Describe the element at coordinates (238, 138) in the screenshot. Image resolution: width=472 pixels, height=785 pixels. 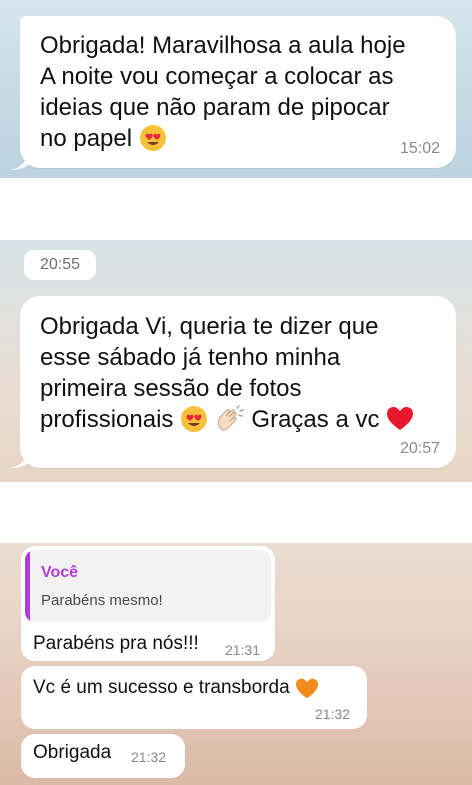
I see `message-line: no papel` at that location.